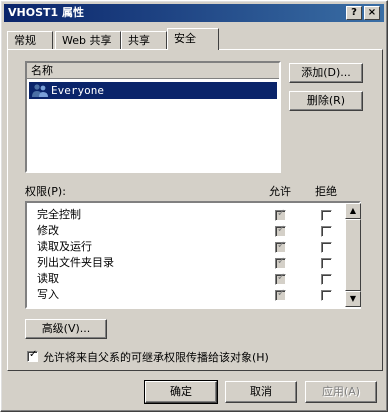 The width and height of the screenshot is (388, 412). I want to click on user-list-header: 名称, so click(153, 71).